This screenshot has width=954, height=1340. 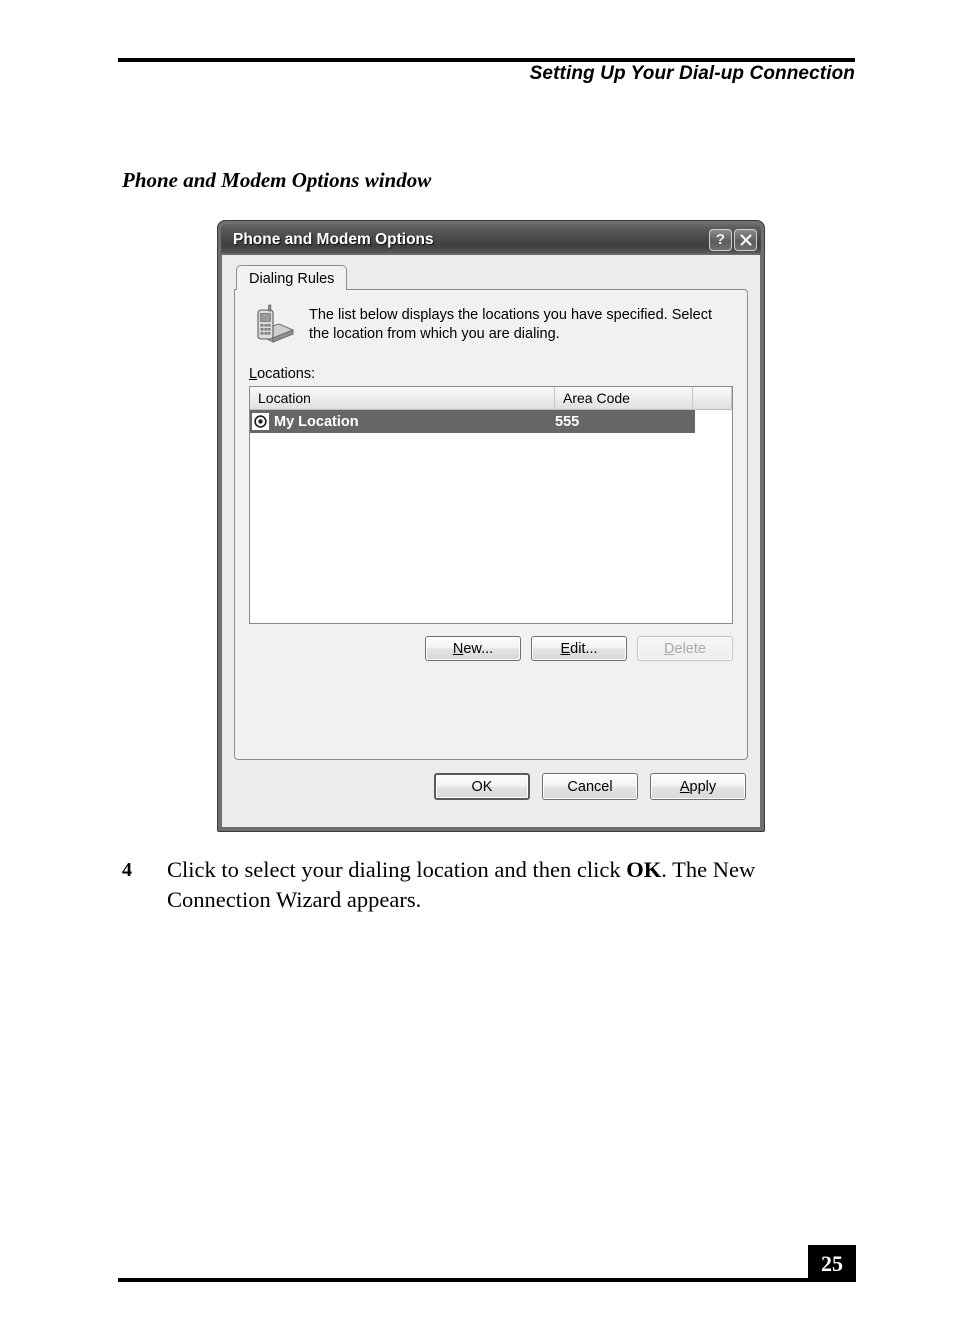 I want to click on footer-rule, so click(x=486, y=1280).